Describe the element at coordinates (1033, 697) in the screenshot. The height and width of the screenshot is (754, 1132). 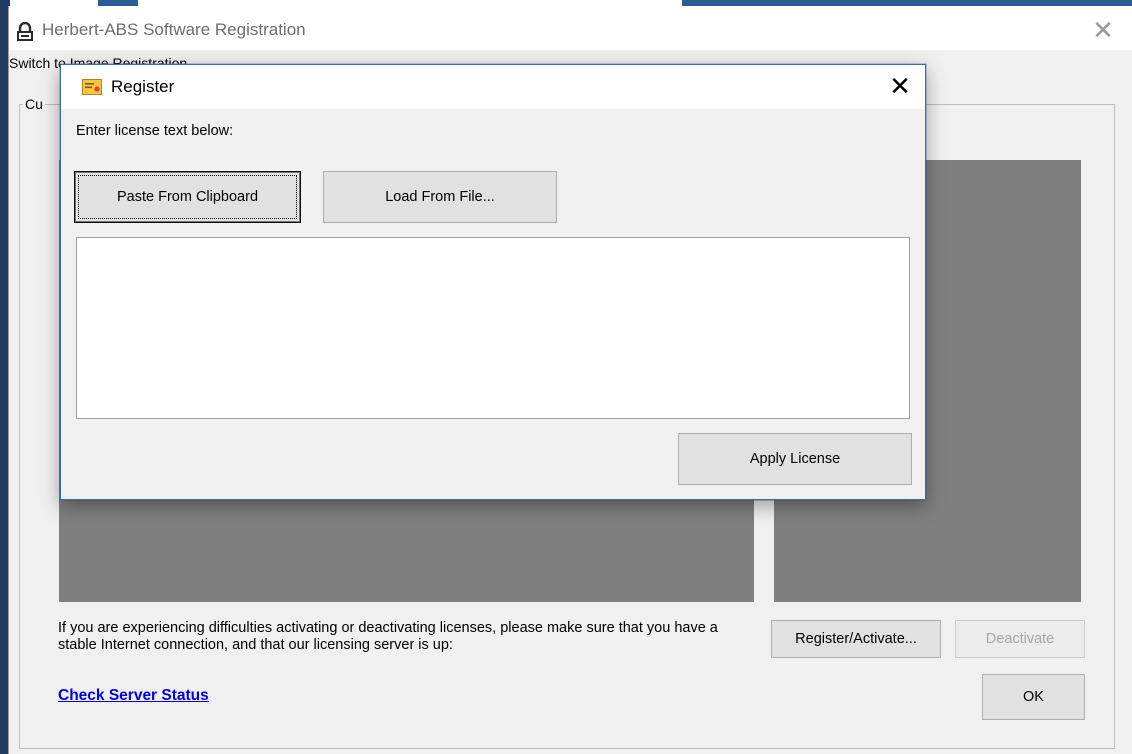
I see `ok-button: OK` at that location.